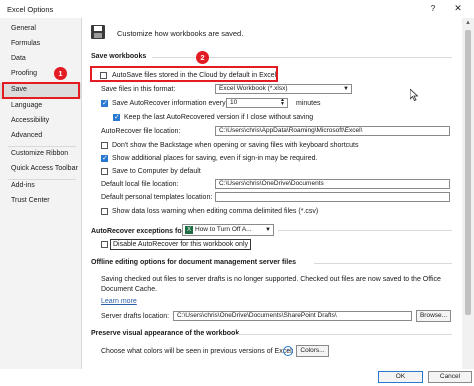  I want to click on save-to-computer-label: Save to Computer by default, so click(156, 171).